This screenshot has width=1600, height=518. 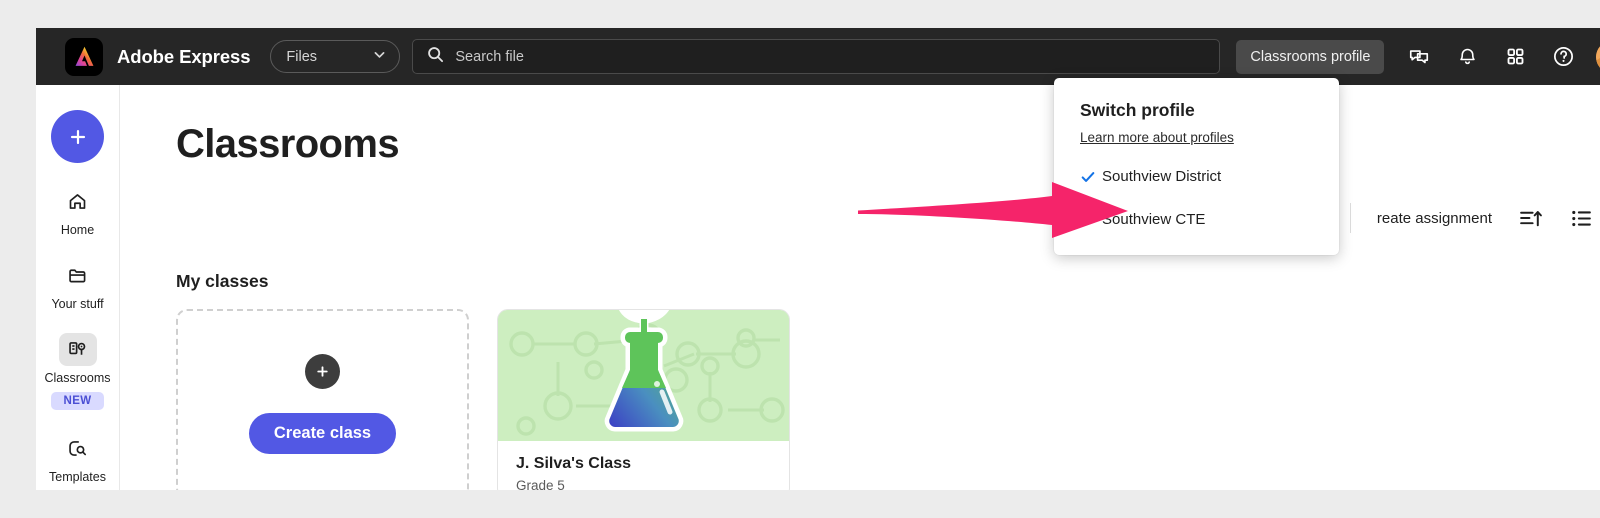 I want to click on plus-icon, so click(x=322, y=371).